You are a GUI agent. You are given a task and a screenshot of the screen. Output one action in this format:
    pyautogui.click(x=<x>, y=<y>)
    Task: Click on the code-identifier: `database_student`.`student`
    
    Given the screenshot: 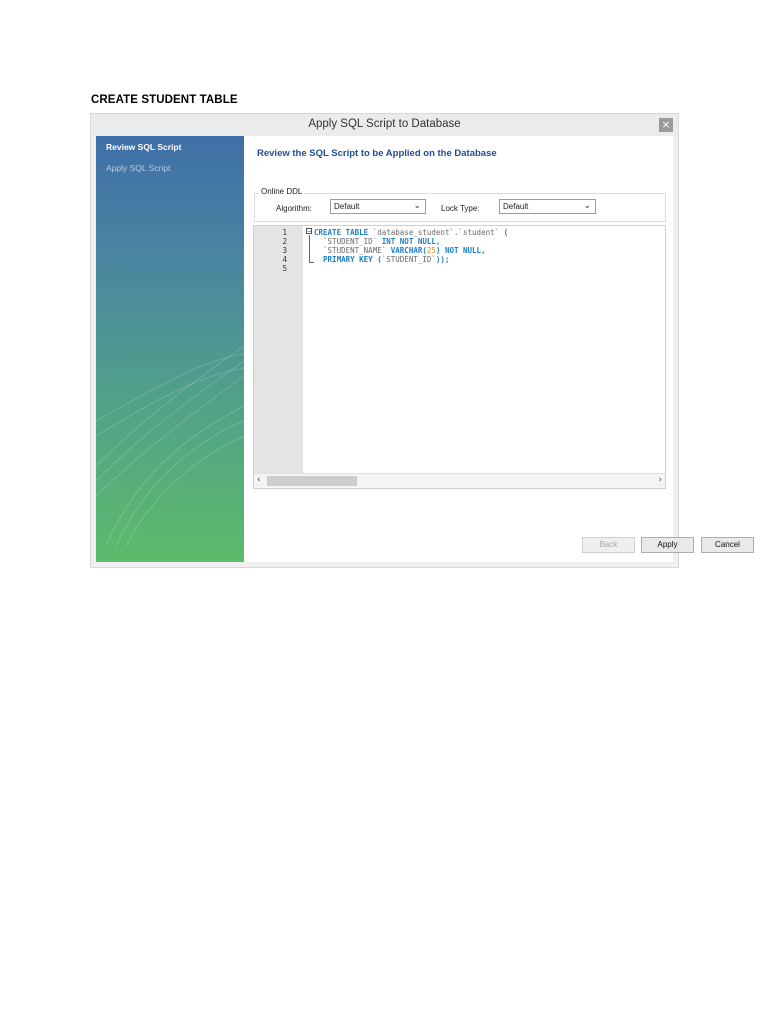 What is the action you would take?
    pyautogui.click(x=436, y=232)
    